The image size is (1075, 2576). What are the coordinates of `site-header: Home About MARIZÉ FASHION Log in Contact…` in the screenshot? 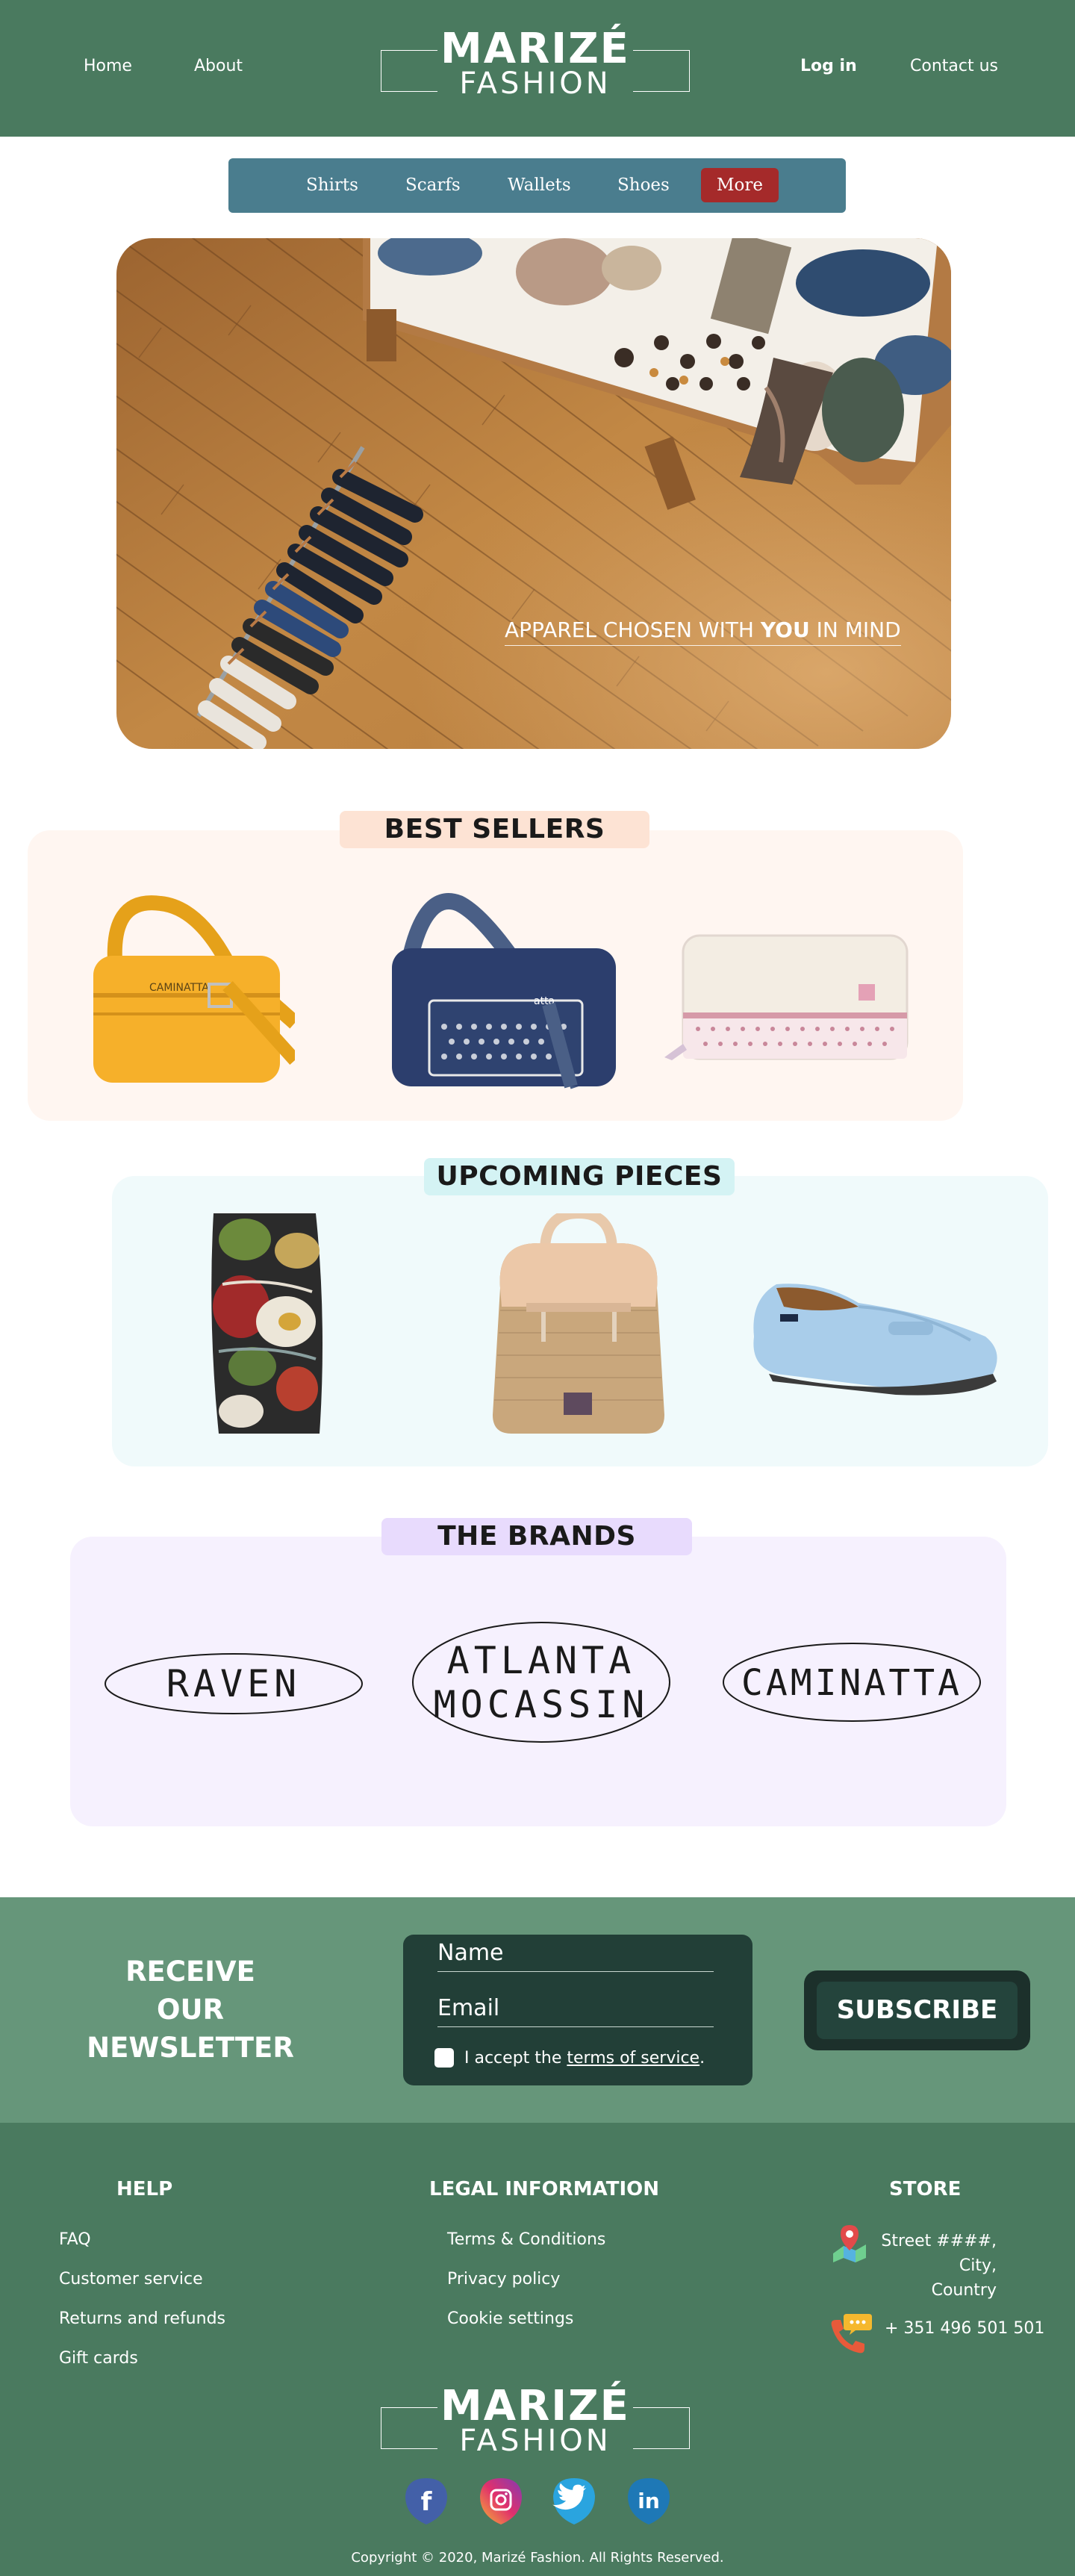 It's located at (537, 68).